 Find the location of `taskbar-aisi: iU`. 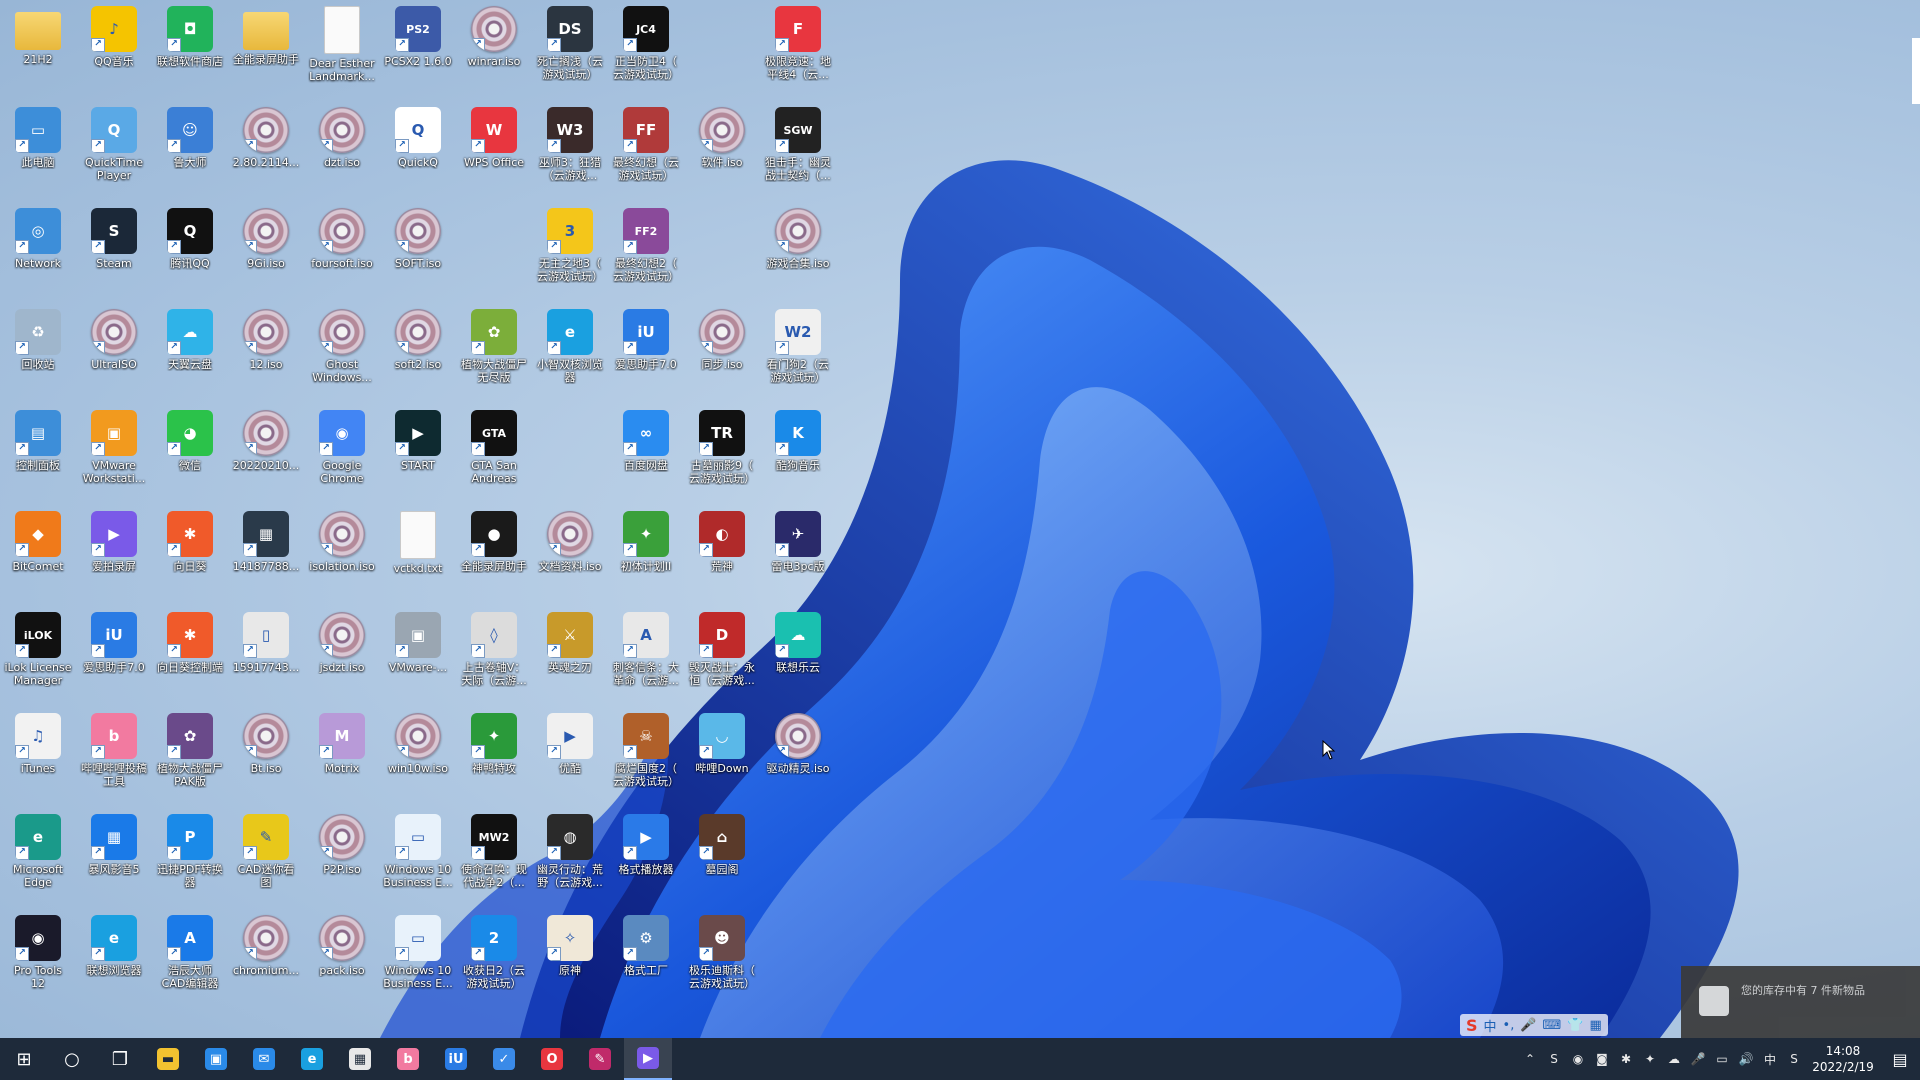

taskbar-aisi: iU is located at coordinates (456, 1059).